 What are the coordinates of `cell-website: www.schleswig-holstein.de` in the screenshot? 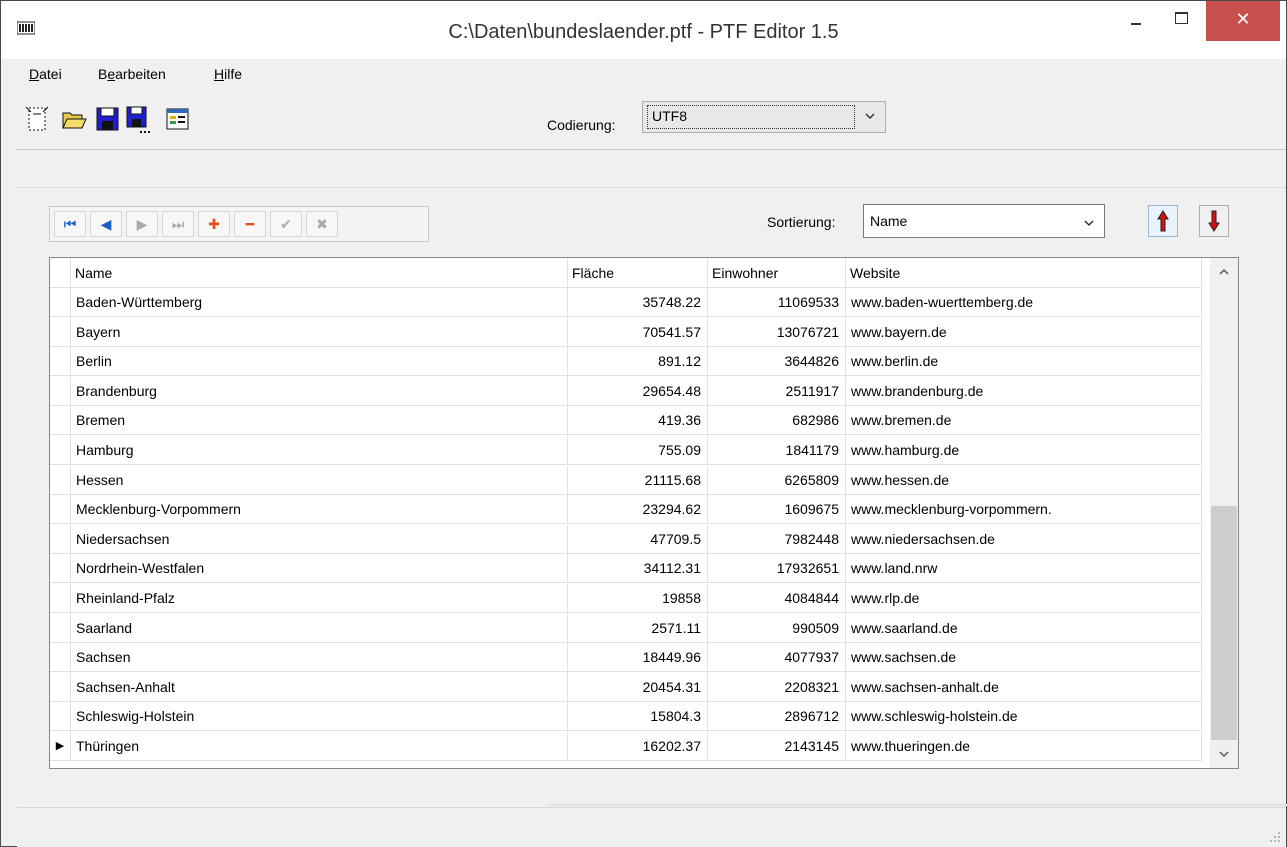 It's located at (1024, 717).